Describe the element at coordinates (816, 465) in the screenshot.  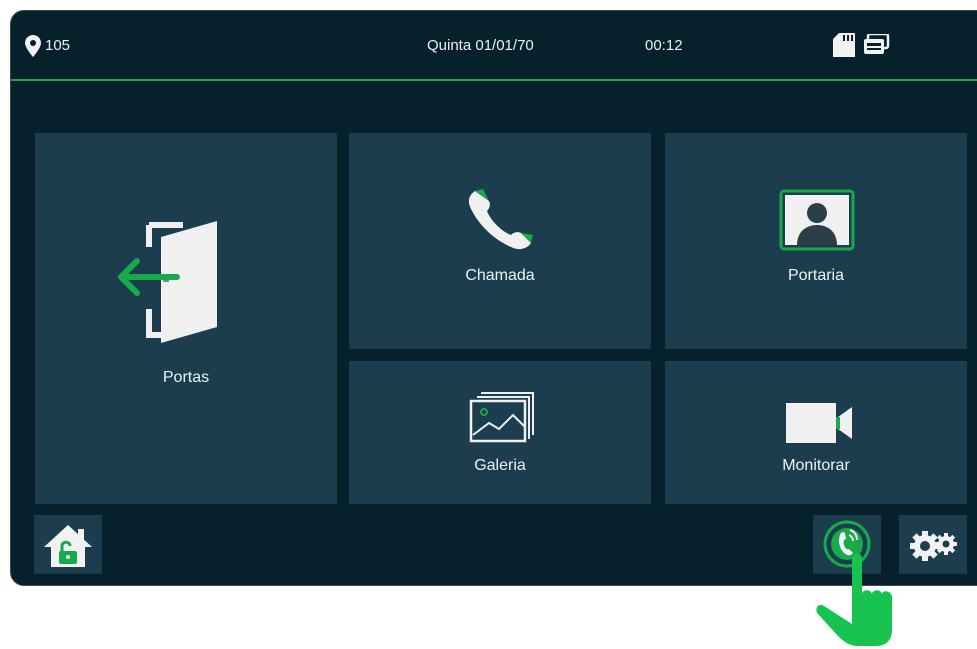
I see `tile-monitorar-label: Monitorar` at that location.